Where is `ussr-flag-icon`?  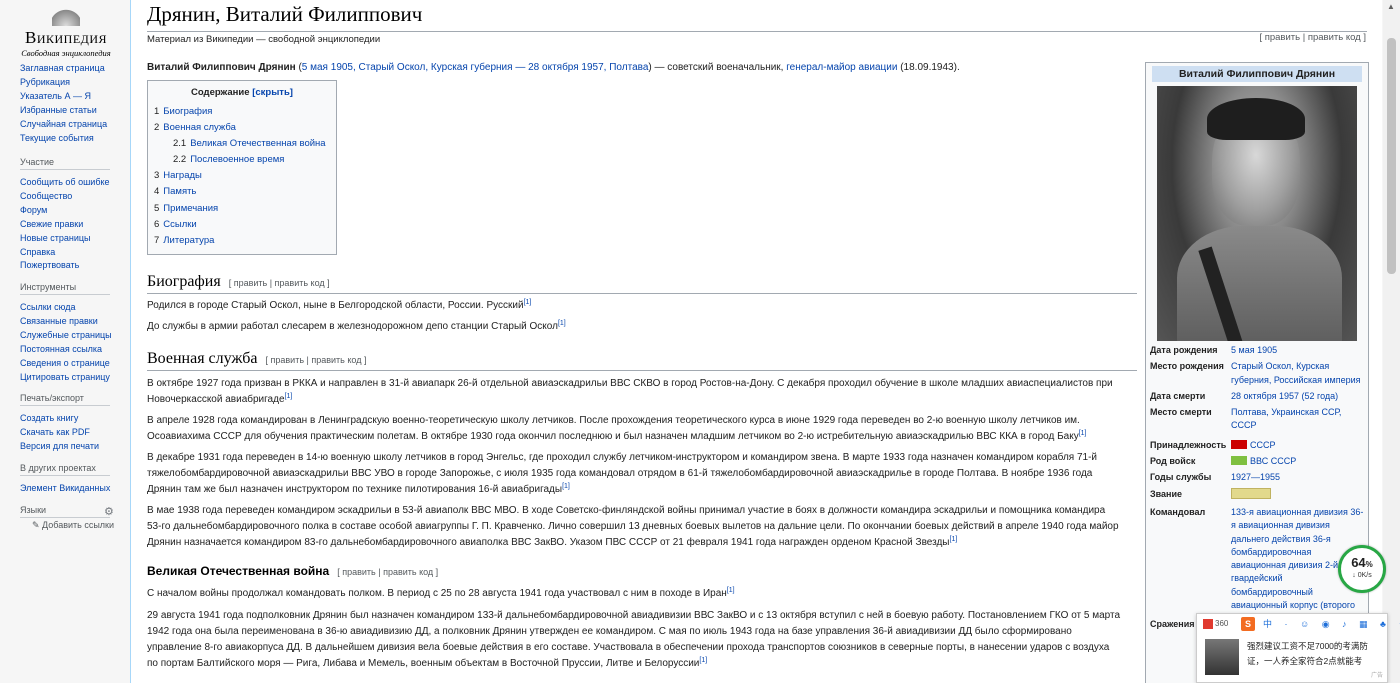 ussr-flag-icon is located at coordinates (1239, 444).